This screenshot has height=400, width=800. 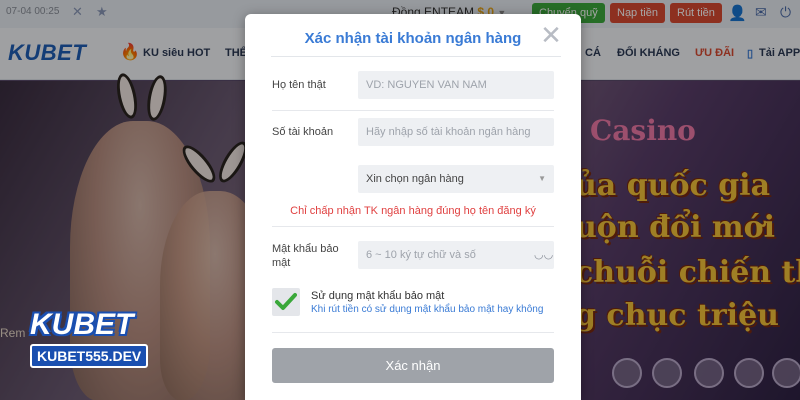 I want to click on eye-closed-icon: ◡◡, so click(x=543, y=254).